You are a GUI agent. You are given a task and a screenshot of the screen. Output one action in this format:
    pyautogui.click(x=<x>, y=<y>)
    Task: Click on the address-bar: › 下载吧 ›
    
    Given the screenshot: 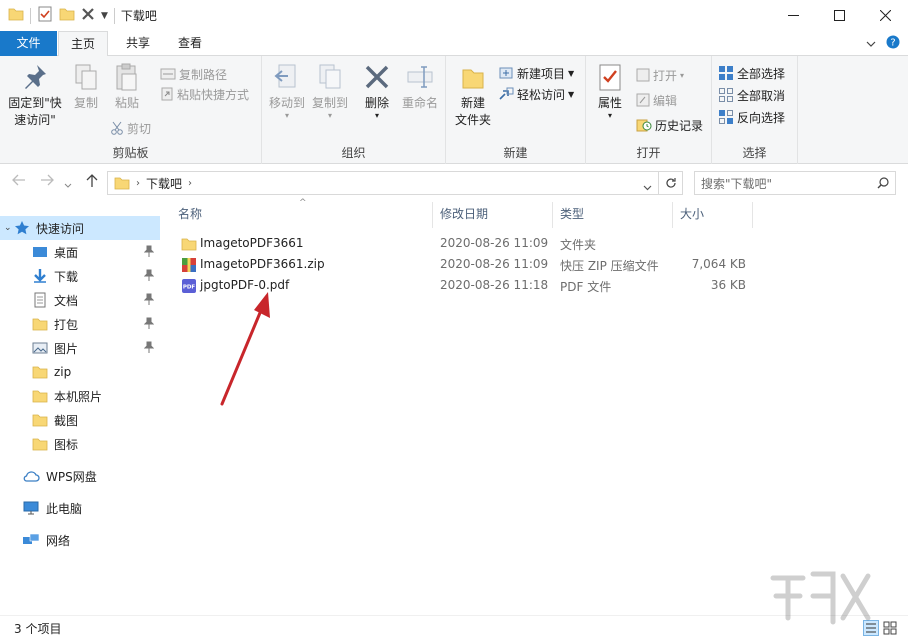 What is the action you would take?
    pyautogui.click(x=383, y=183)
    